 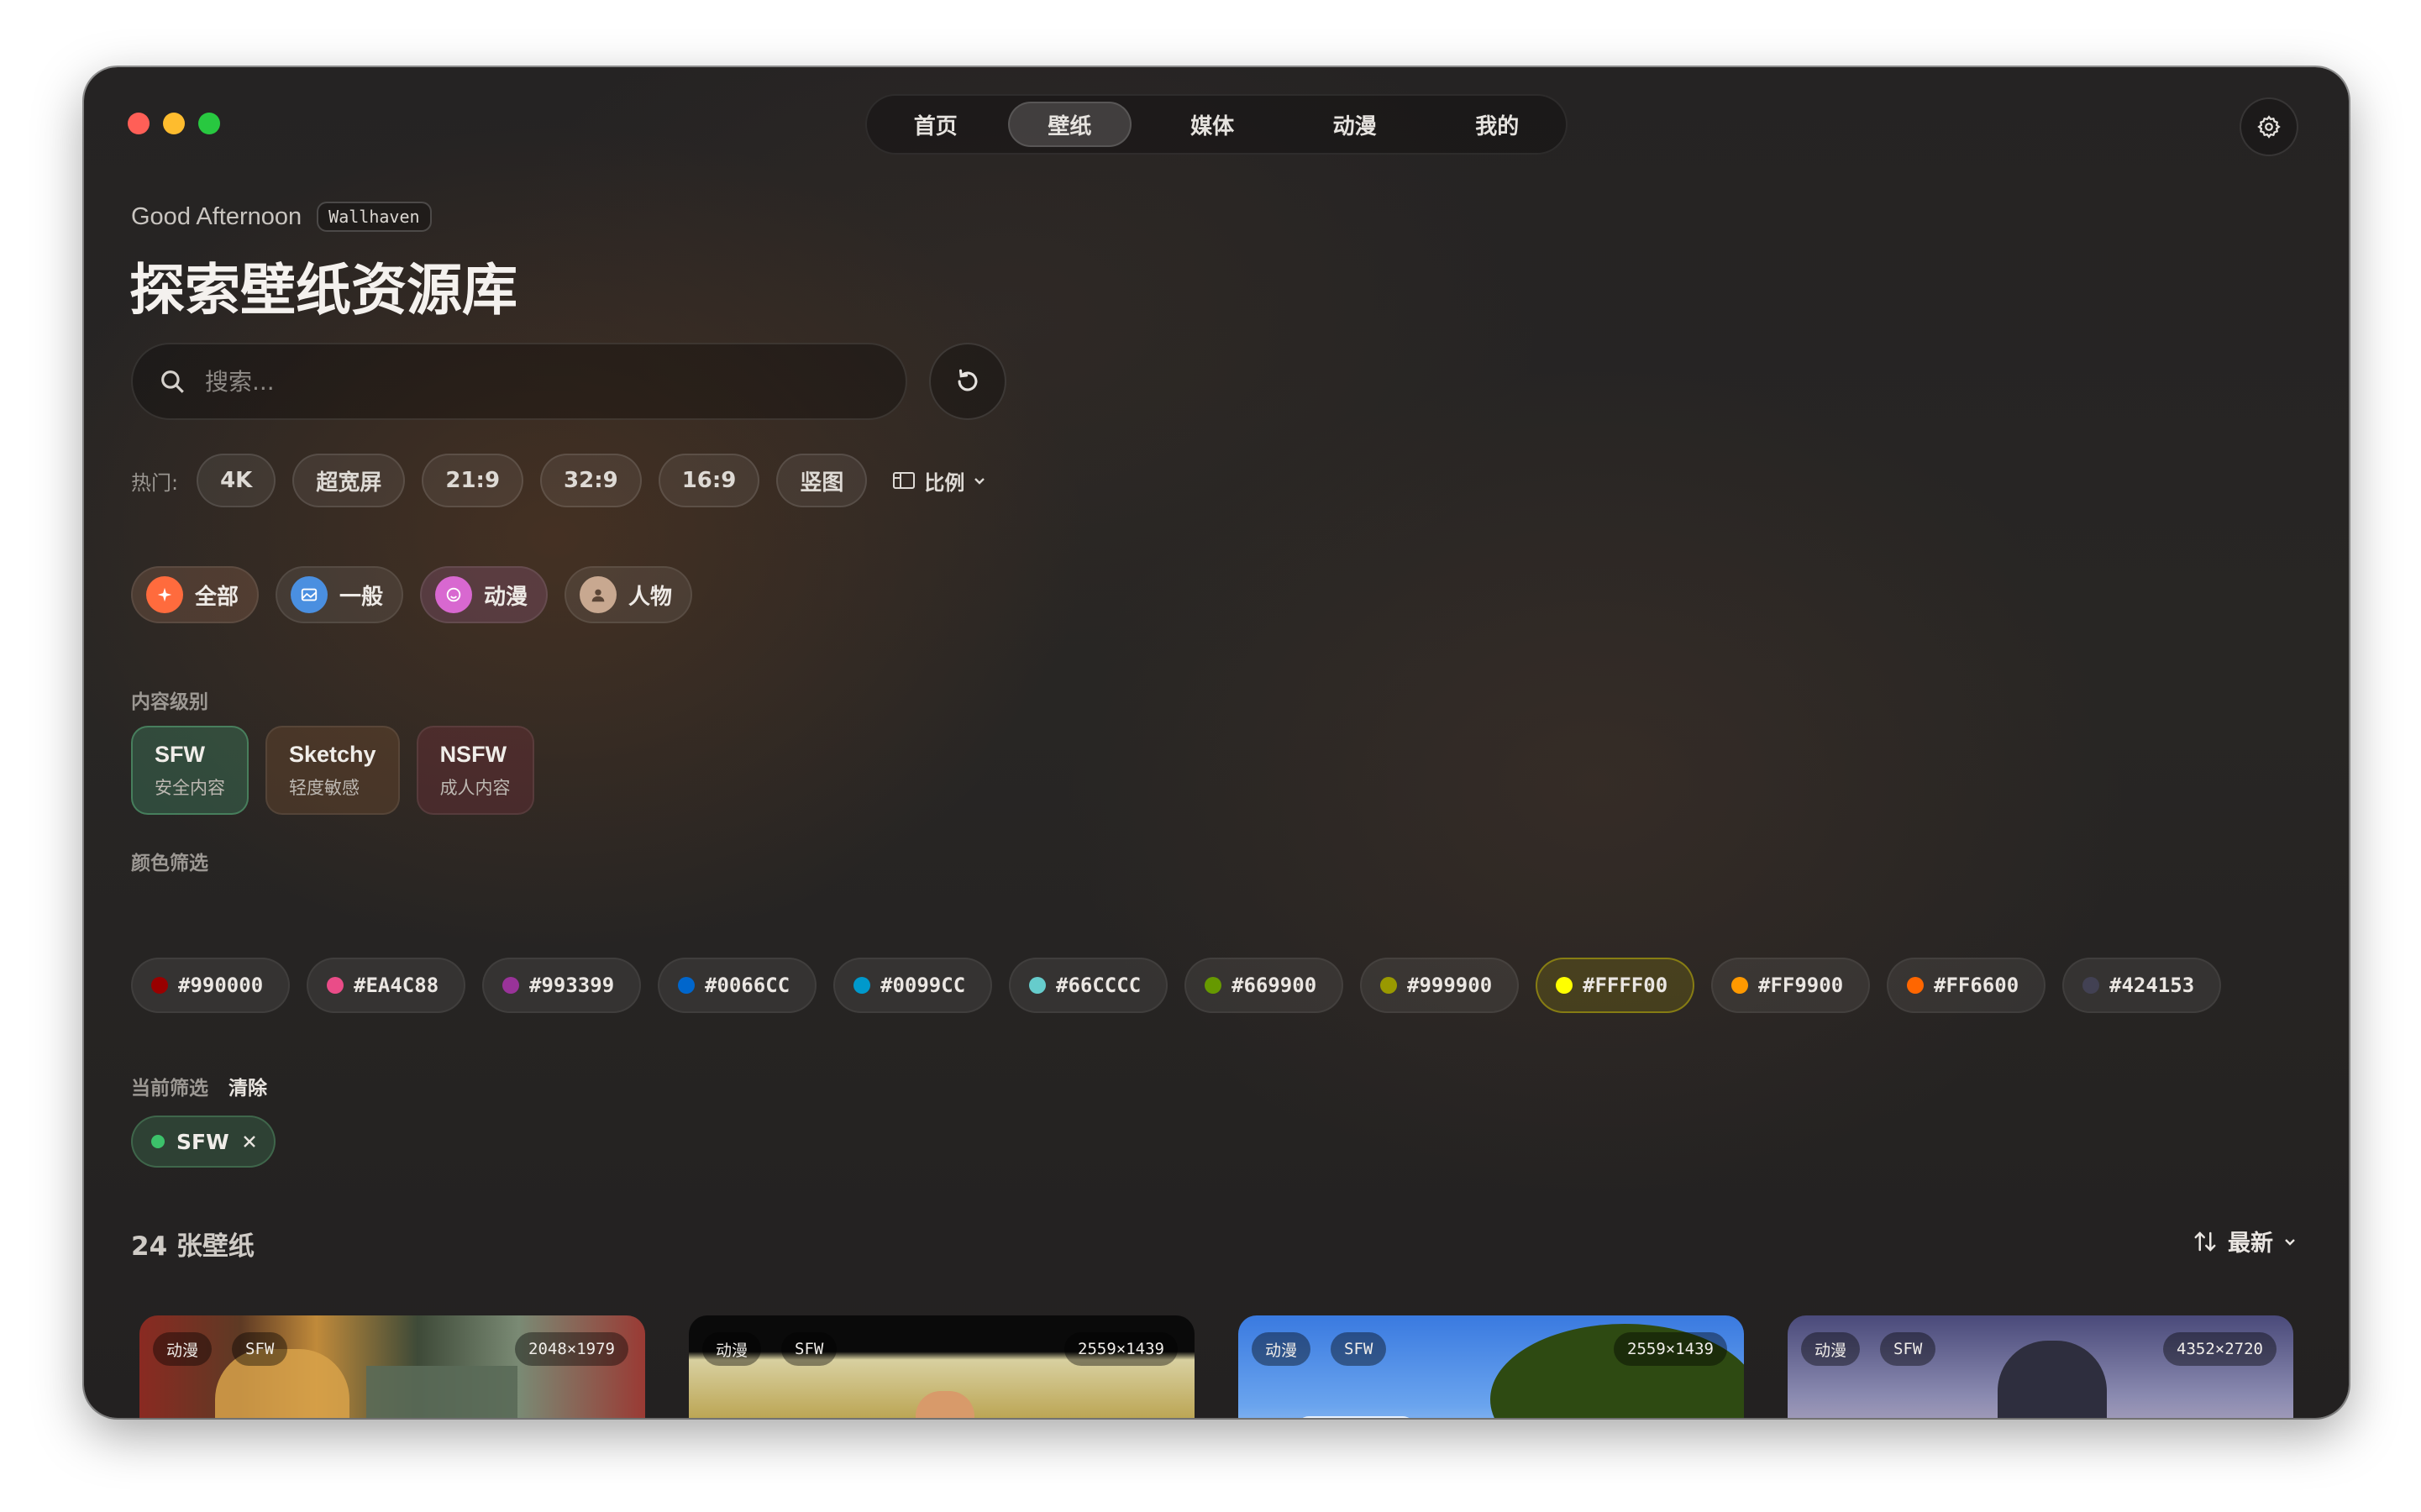 I want to click on current-filter-row: 当前筛选 清除, so click(x=199, y=1086).